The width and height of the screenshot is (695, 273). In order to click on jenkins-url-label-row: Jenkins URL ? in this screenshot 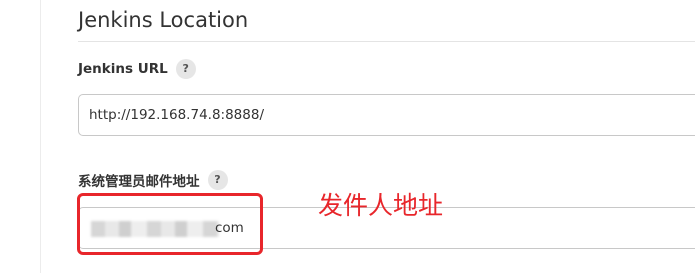, I will do `click(137, 69)`.